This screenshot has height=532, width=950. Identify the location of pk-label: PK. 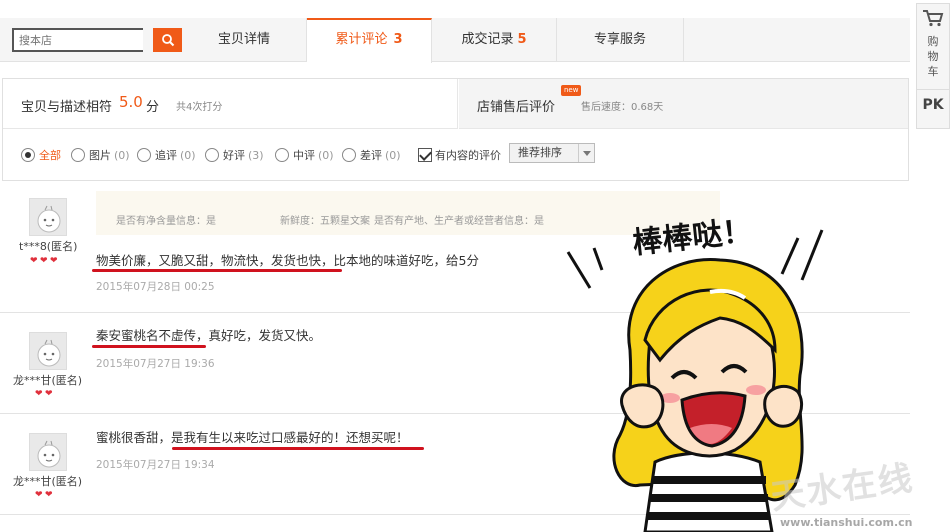
(933, 105).